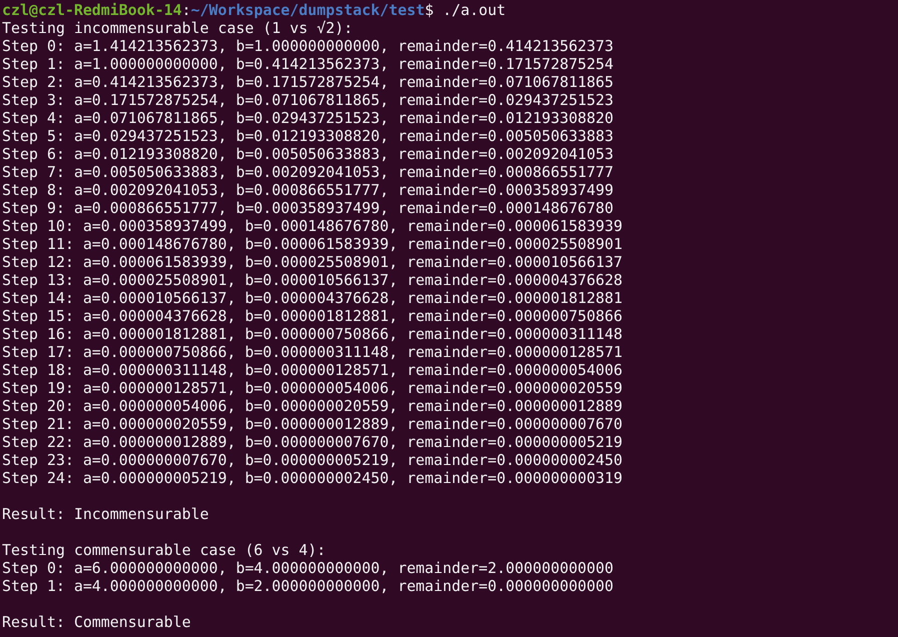 This screenshot has height=637, width=898. I want to click on output-line: Step 12: a=0.000061583939, b=0.000025508901, remainder=0.000010566137, so click(312, 262).